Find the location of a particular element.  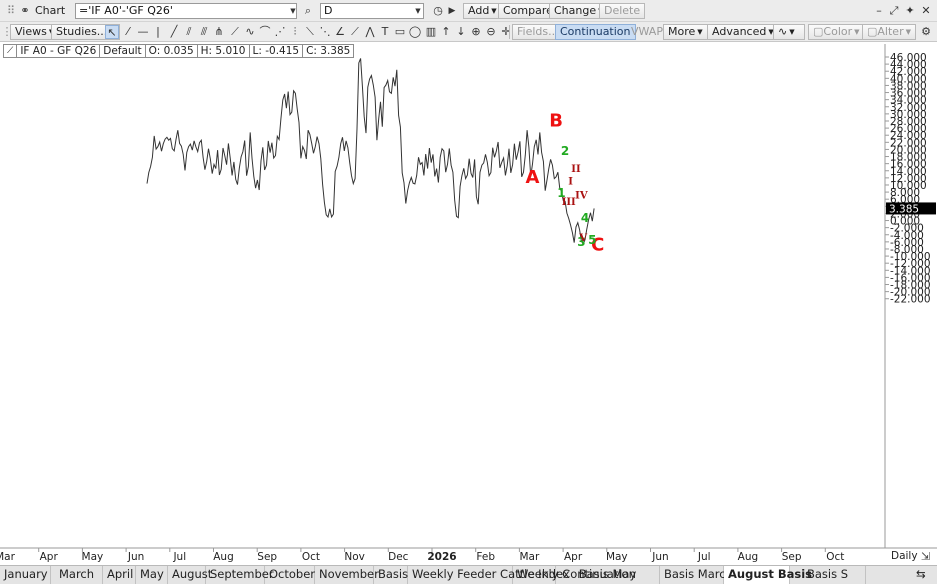

elliott-icon: ⋀ is located at coordinates (370, 32).